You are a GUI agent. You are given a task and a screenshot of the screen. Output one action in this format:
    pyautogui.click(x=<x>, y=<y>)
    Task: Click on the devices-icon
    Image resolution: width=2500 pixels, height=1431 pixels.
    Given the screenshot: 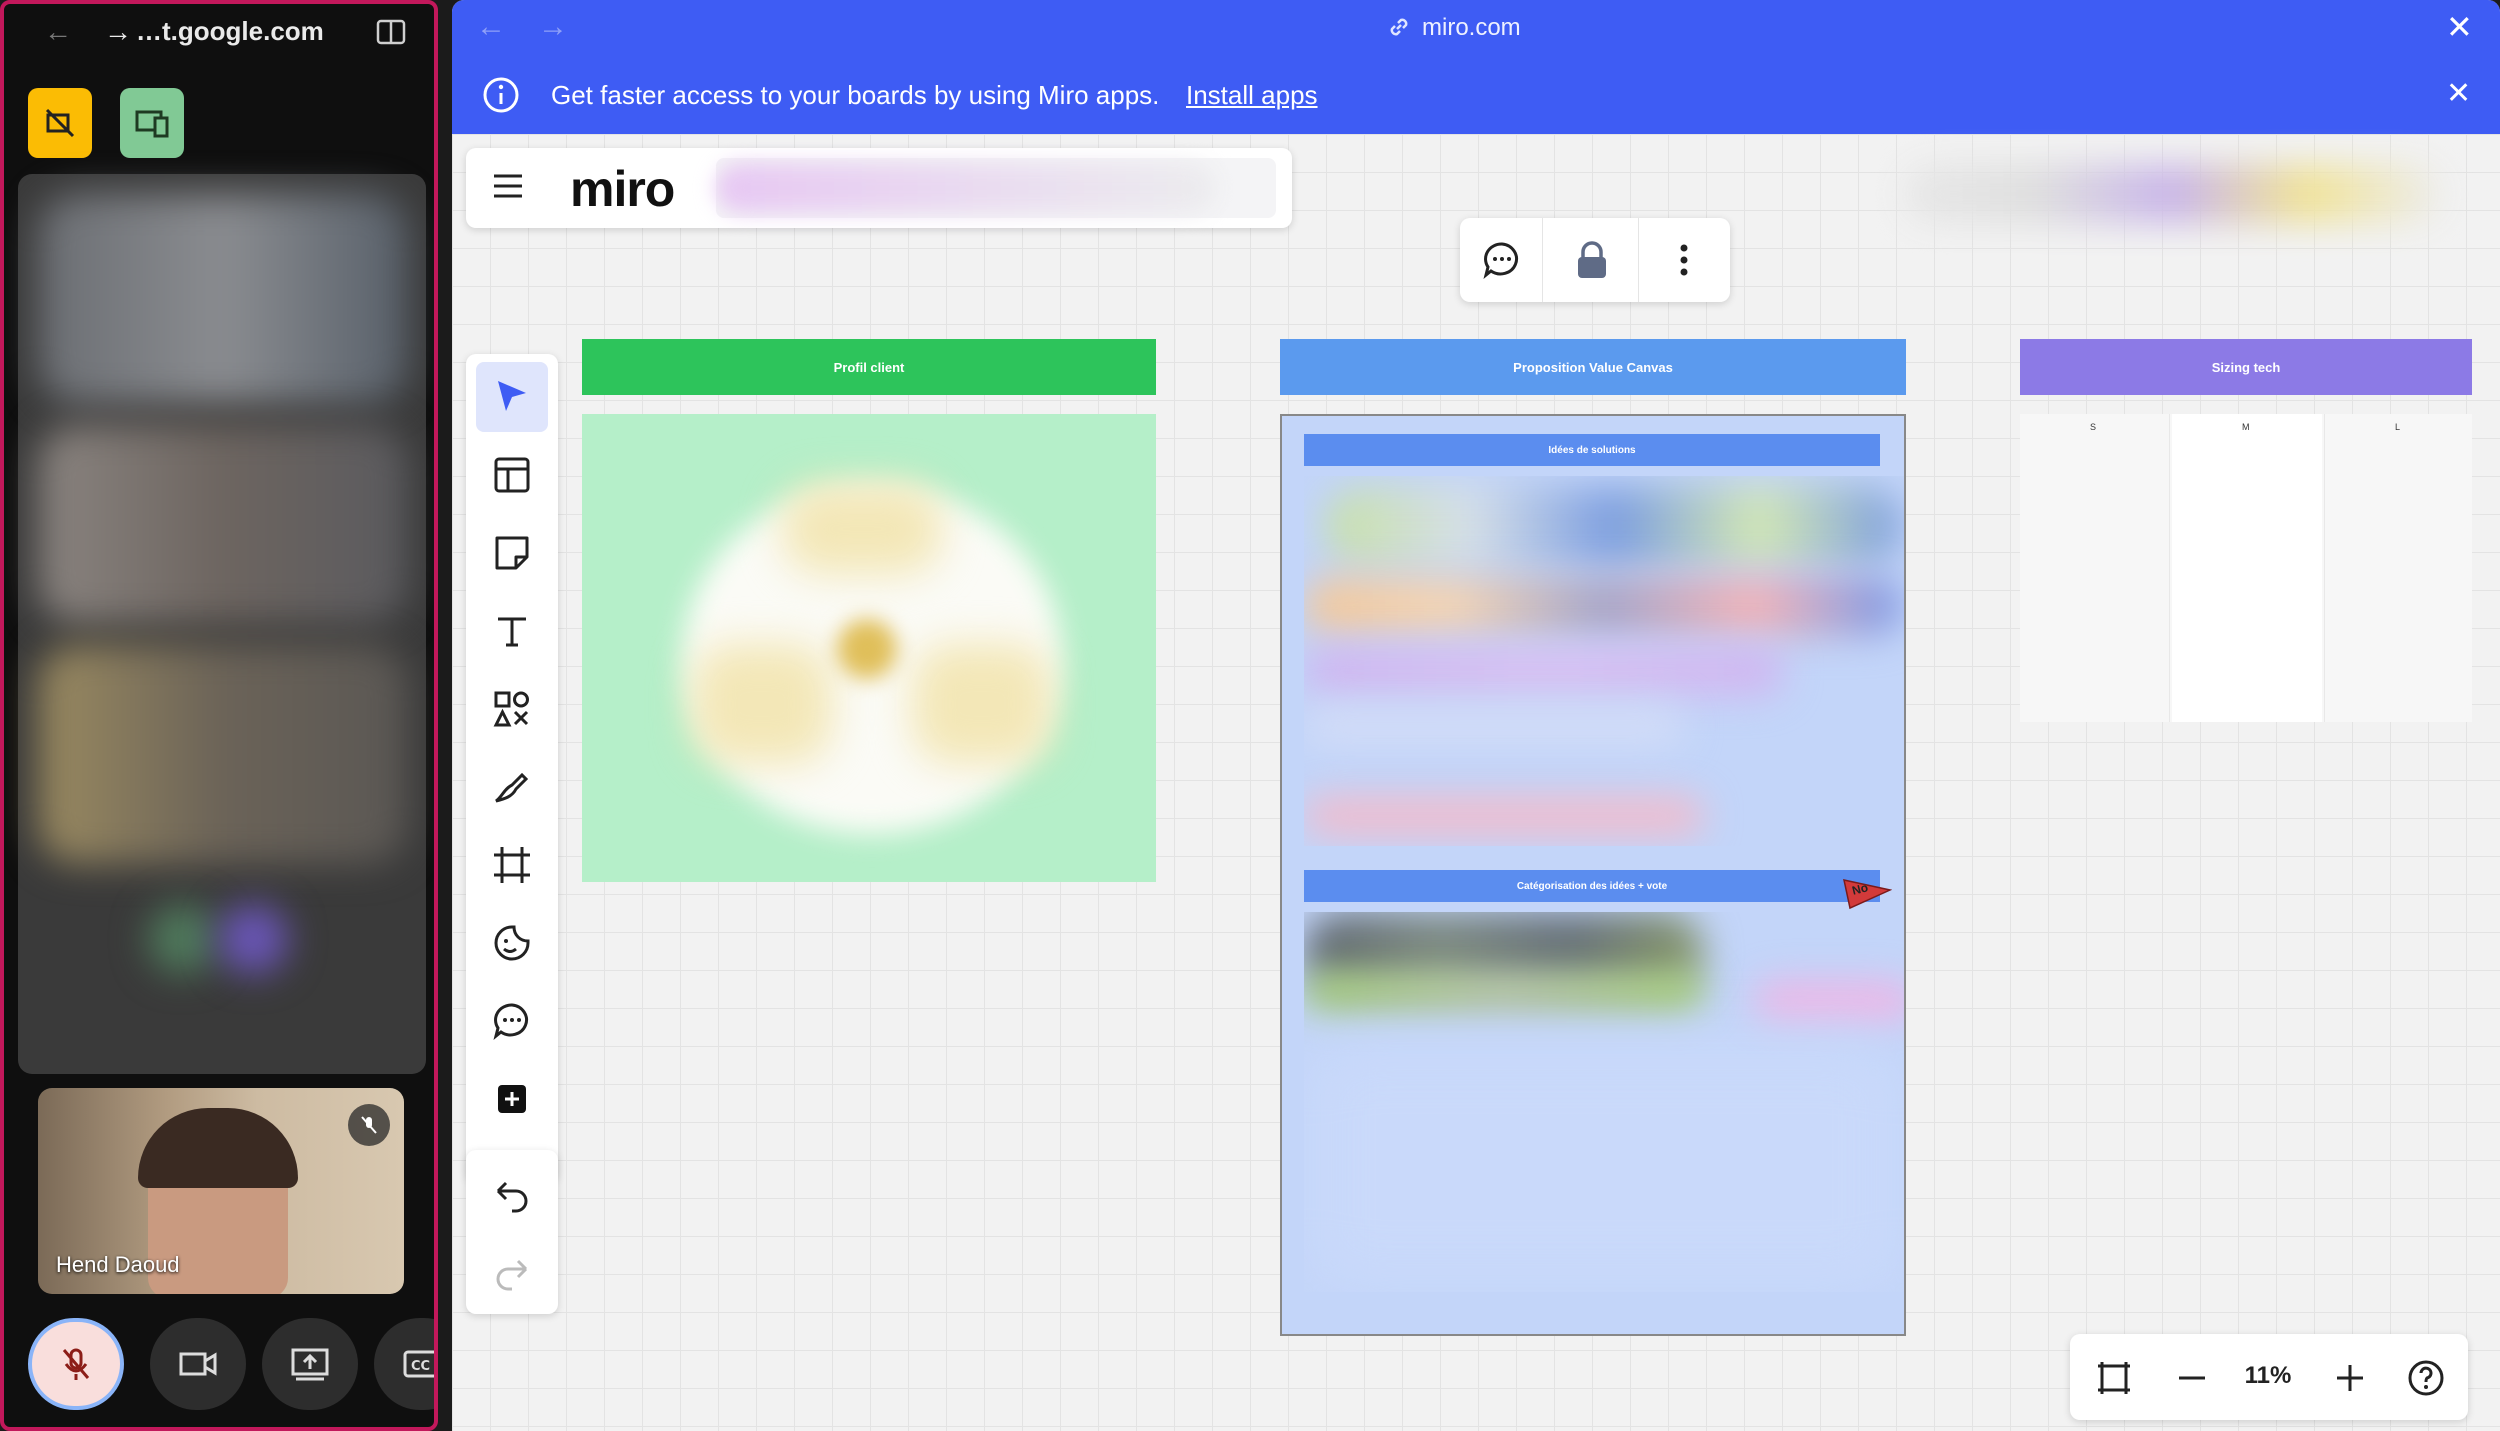 What is the action you would take?
    pyautogui.click(x=152, y=124)
    